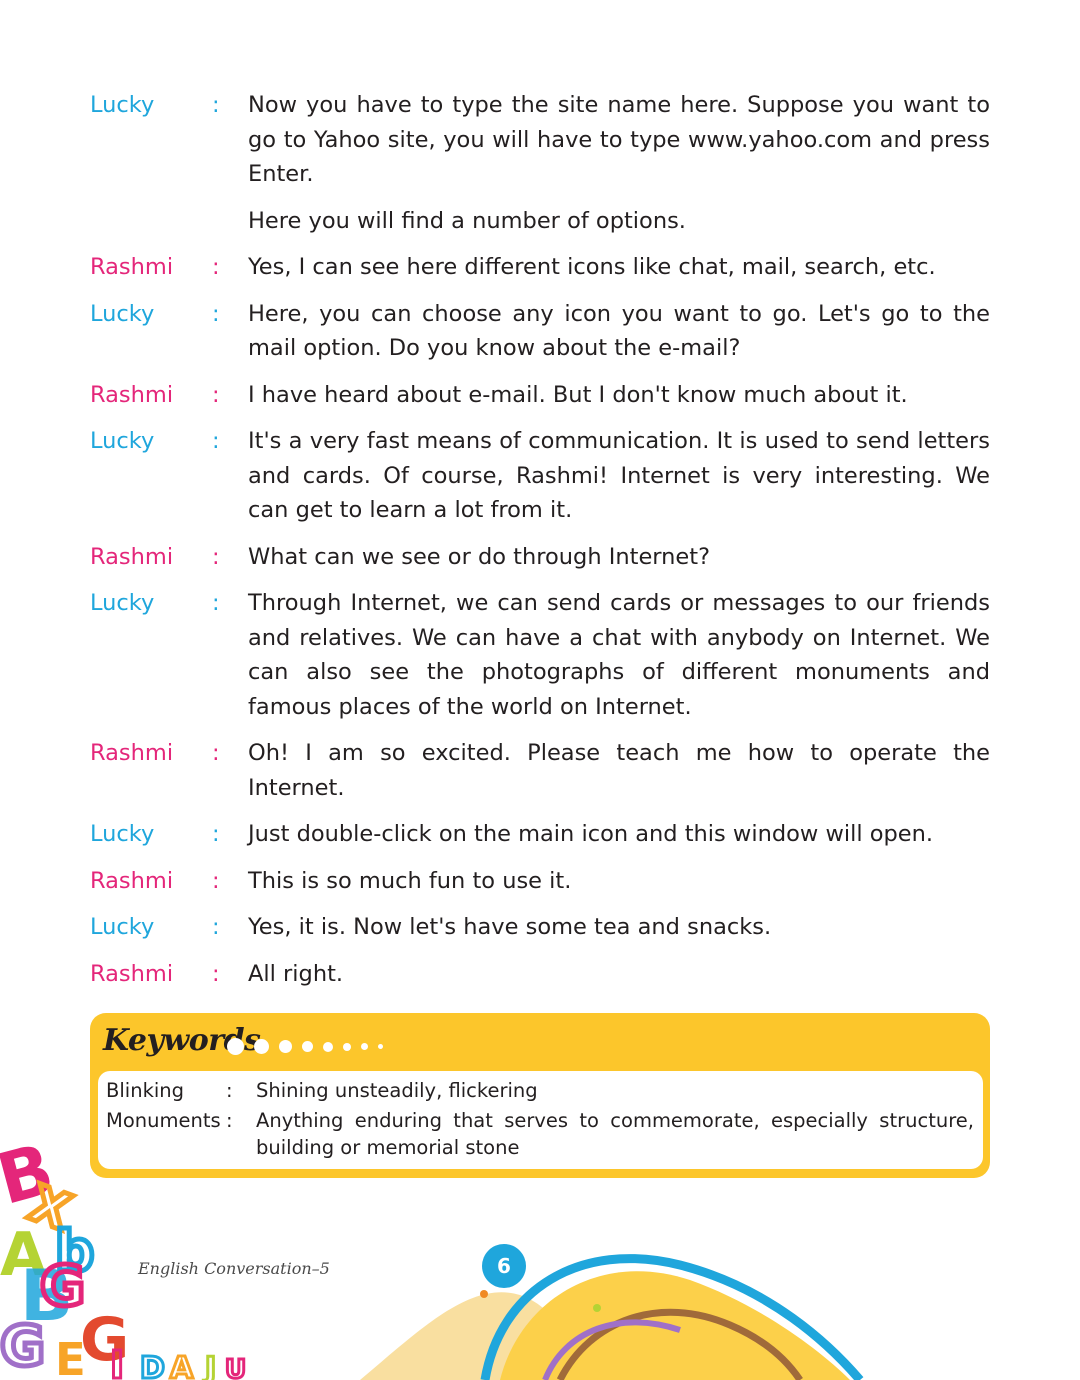 The width and height of the screenshot is (1080, 1380). I want to click on dialogue-text: This is so much fun to use it., so click(410, 880).